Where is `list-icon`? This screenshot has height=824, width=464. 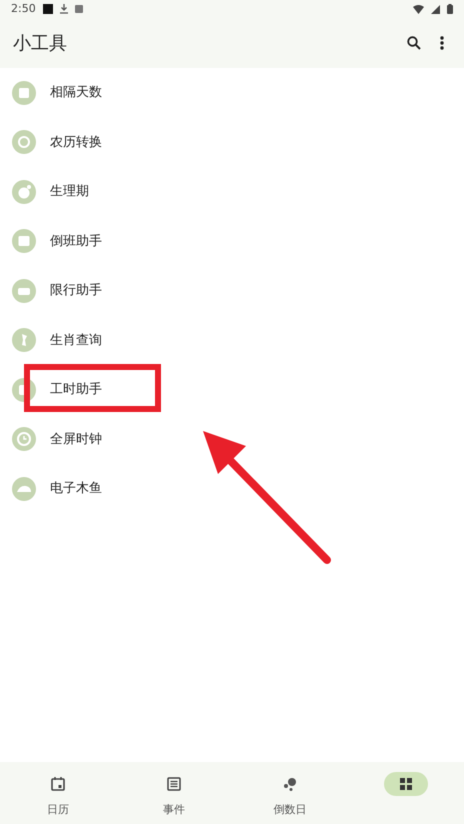
list-icon is located at coordinates (174, 784).